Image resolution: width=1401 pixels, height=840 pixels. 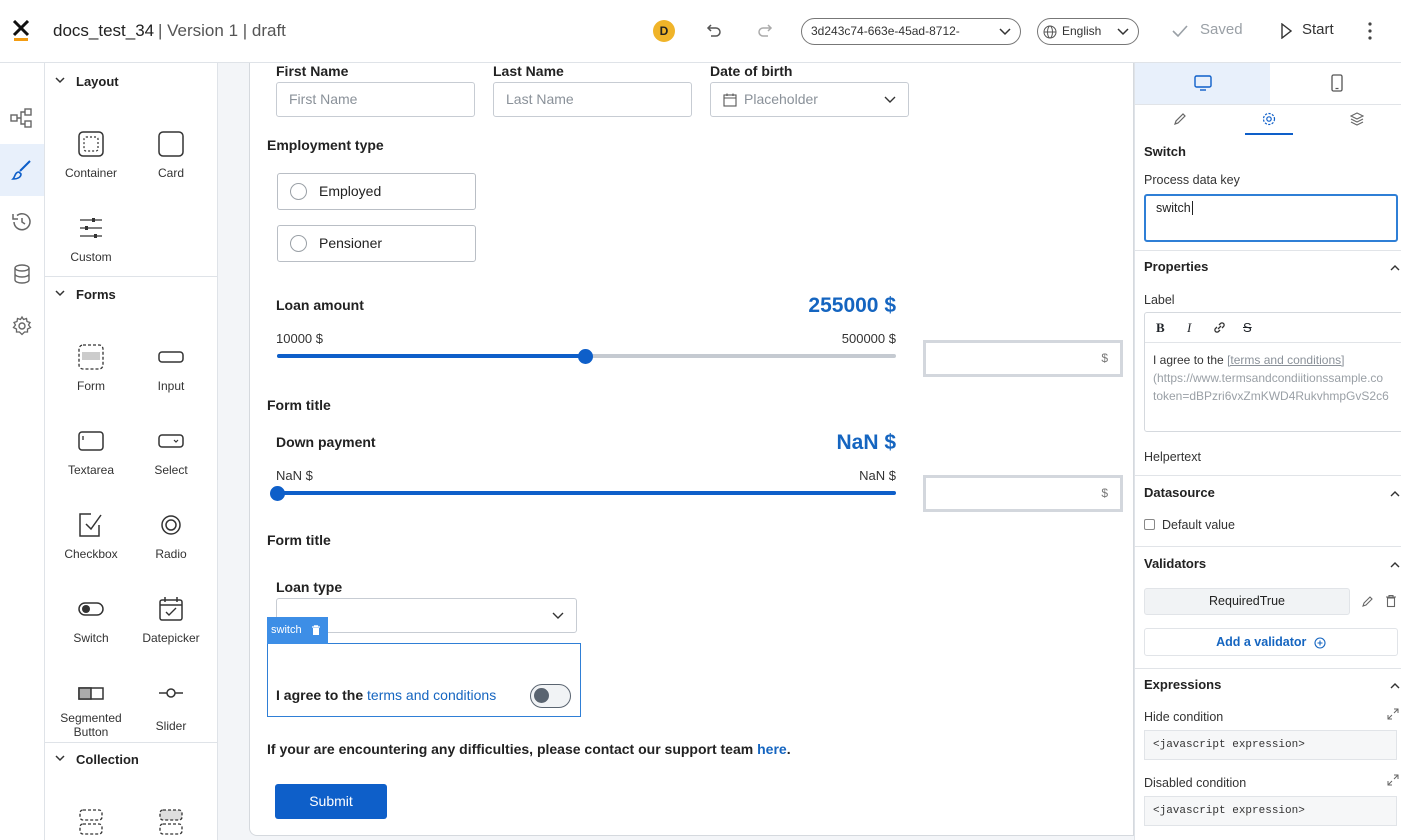 What do you see at coordinates (21, 31) in the screenshot?
I see `flowx-logo` at bounding box center [21, 31].